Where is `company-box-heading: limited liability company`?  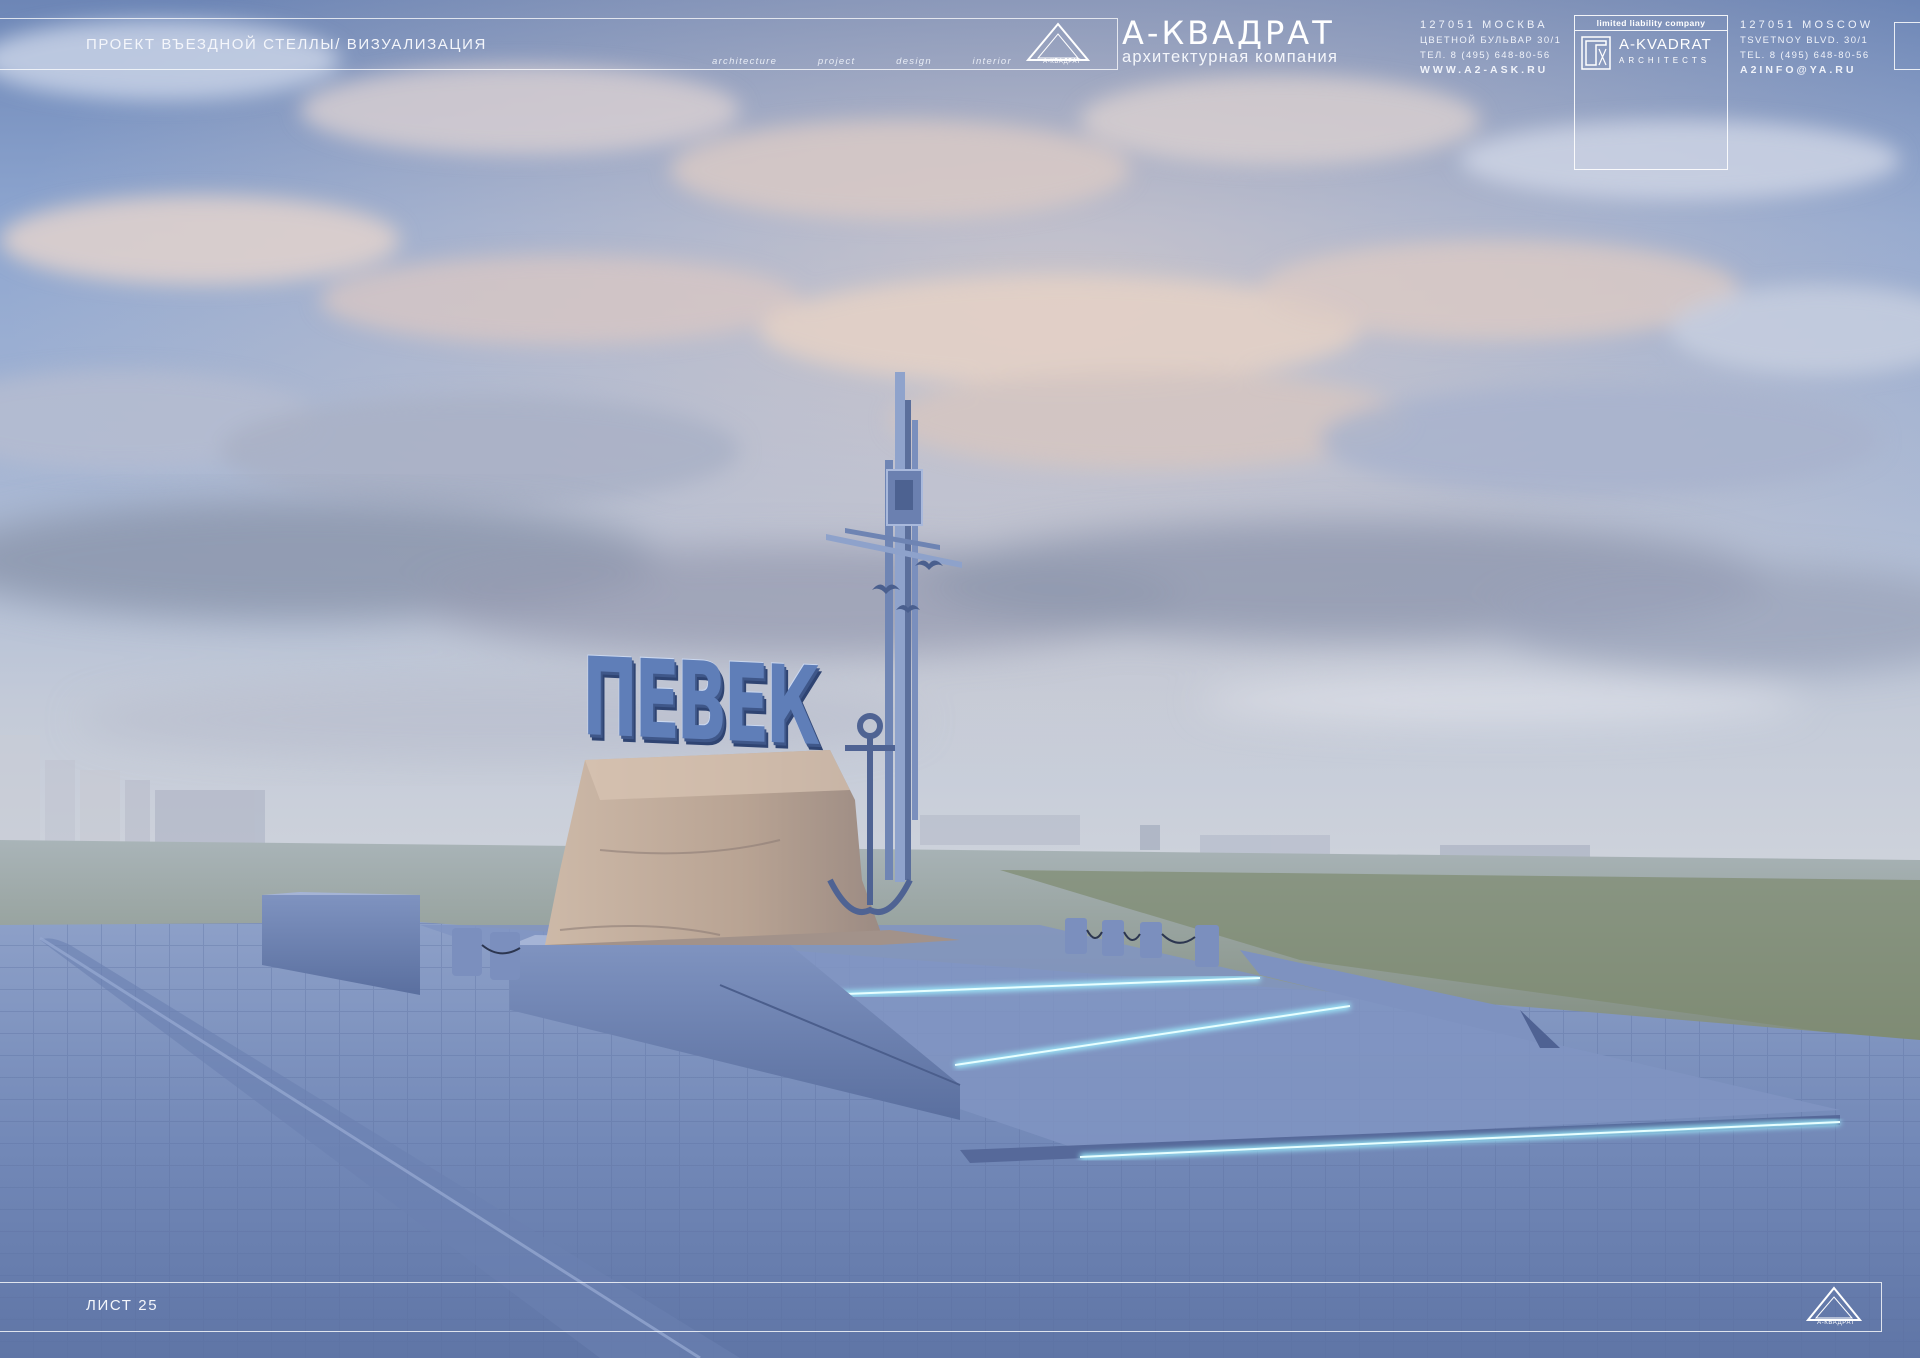 company-box-heading: limited liability company is located at coordinates (1651, 23).